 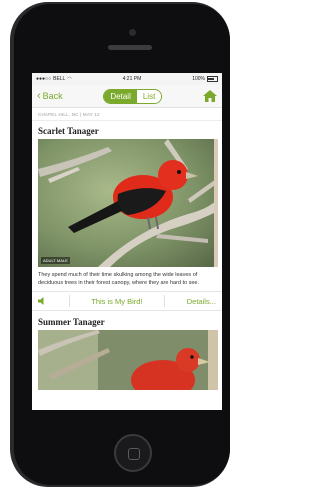 I want to click on battery-percent: 100%, so click(x=198, y=79).